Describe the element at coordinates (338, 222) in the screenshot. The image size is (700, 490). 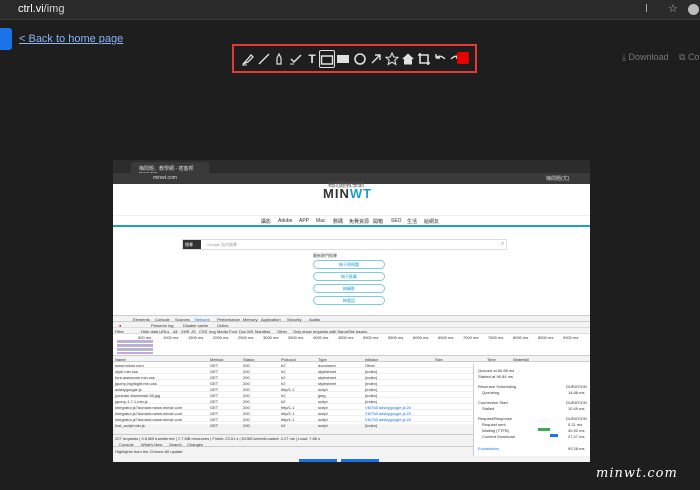
I see `shot-nav-item: 數碼` at that location.